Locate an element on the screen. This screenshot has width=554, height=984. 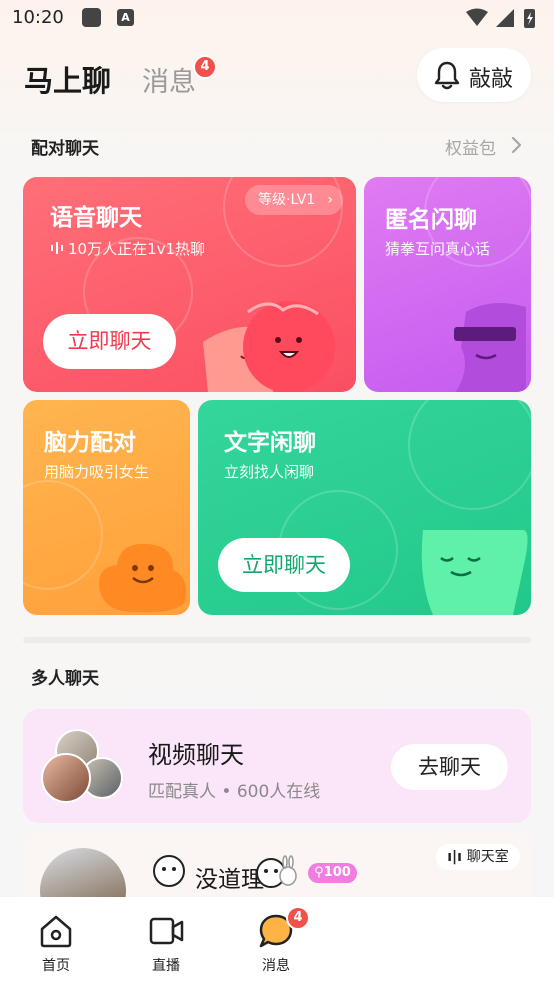
chat-room-tag: ı|ı 聊天室 is located at coordinates (478, 857).